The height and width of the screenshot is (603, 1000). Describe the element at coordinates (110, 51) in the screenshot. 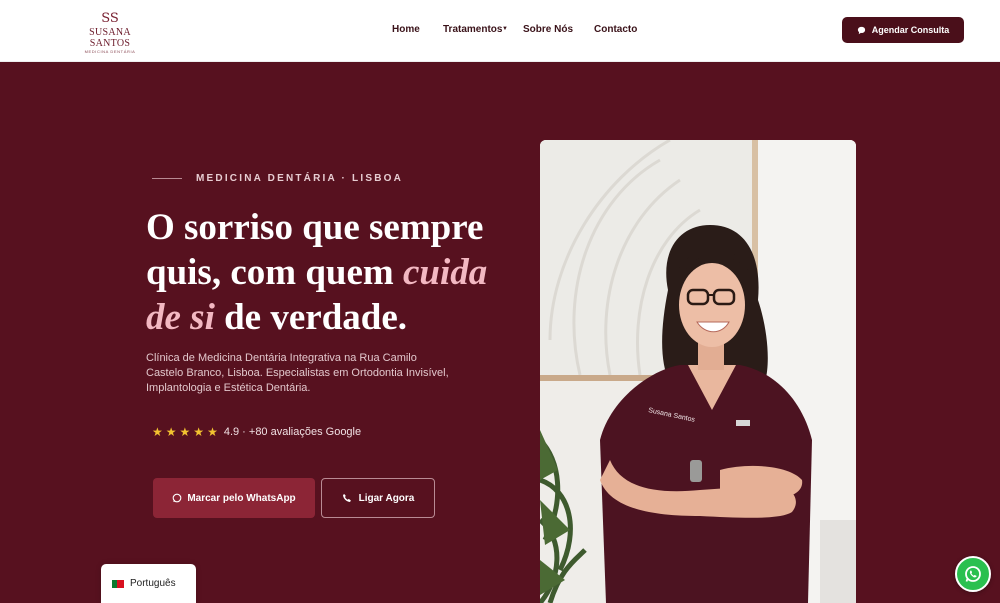

I see `logo-tagline: MEDICINA DENTÁRIA` at that location.